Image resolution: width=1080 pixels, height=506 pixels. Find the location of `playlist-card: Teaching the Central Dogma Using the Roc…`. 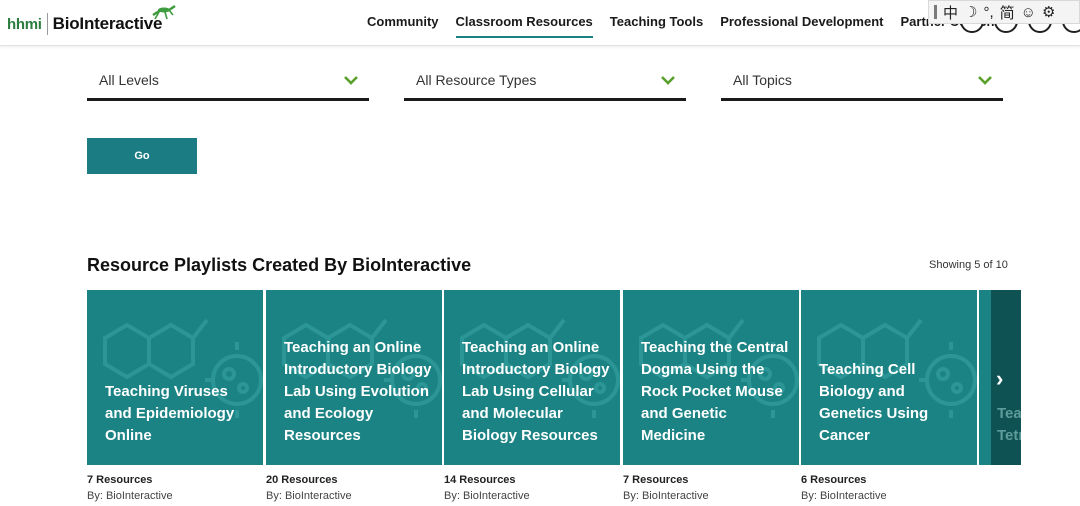

playlist-card: Teaching the Central Dogma Using the Roc… is located at coordinates (711, 377).